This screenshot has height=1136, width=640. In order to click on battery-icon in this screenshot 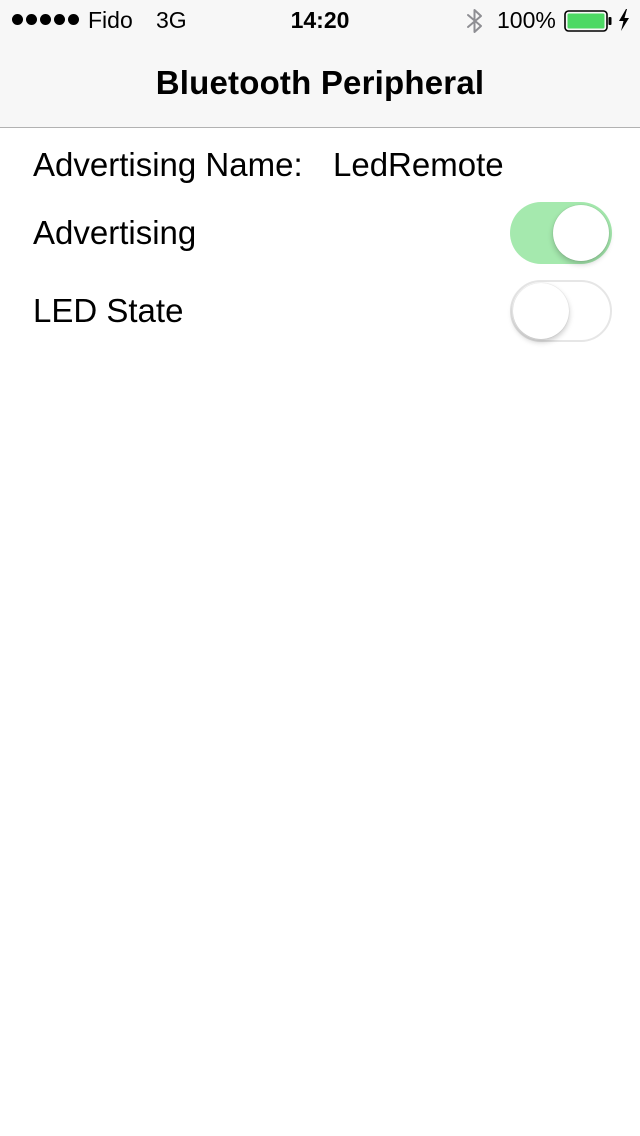, I will do `click(588, 21)`.